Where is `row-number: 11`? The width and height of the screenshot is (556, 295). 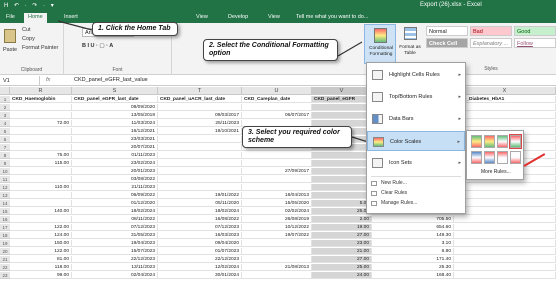
row-number: 11 is located at coordinates (5, 179).